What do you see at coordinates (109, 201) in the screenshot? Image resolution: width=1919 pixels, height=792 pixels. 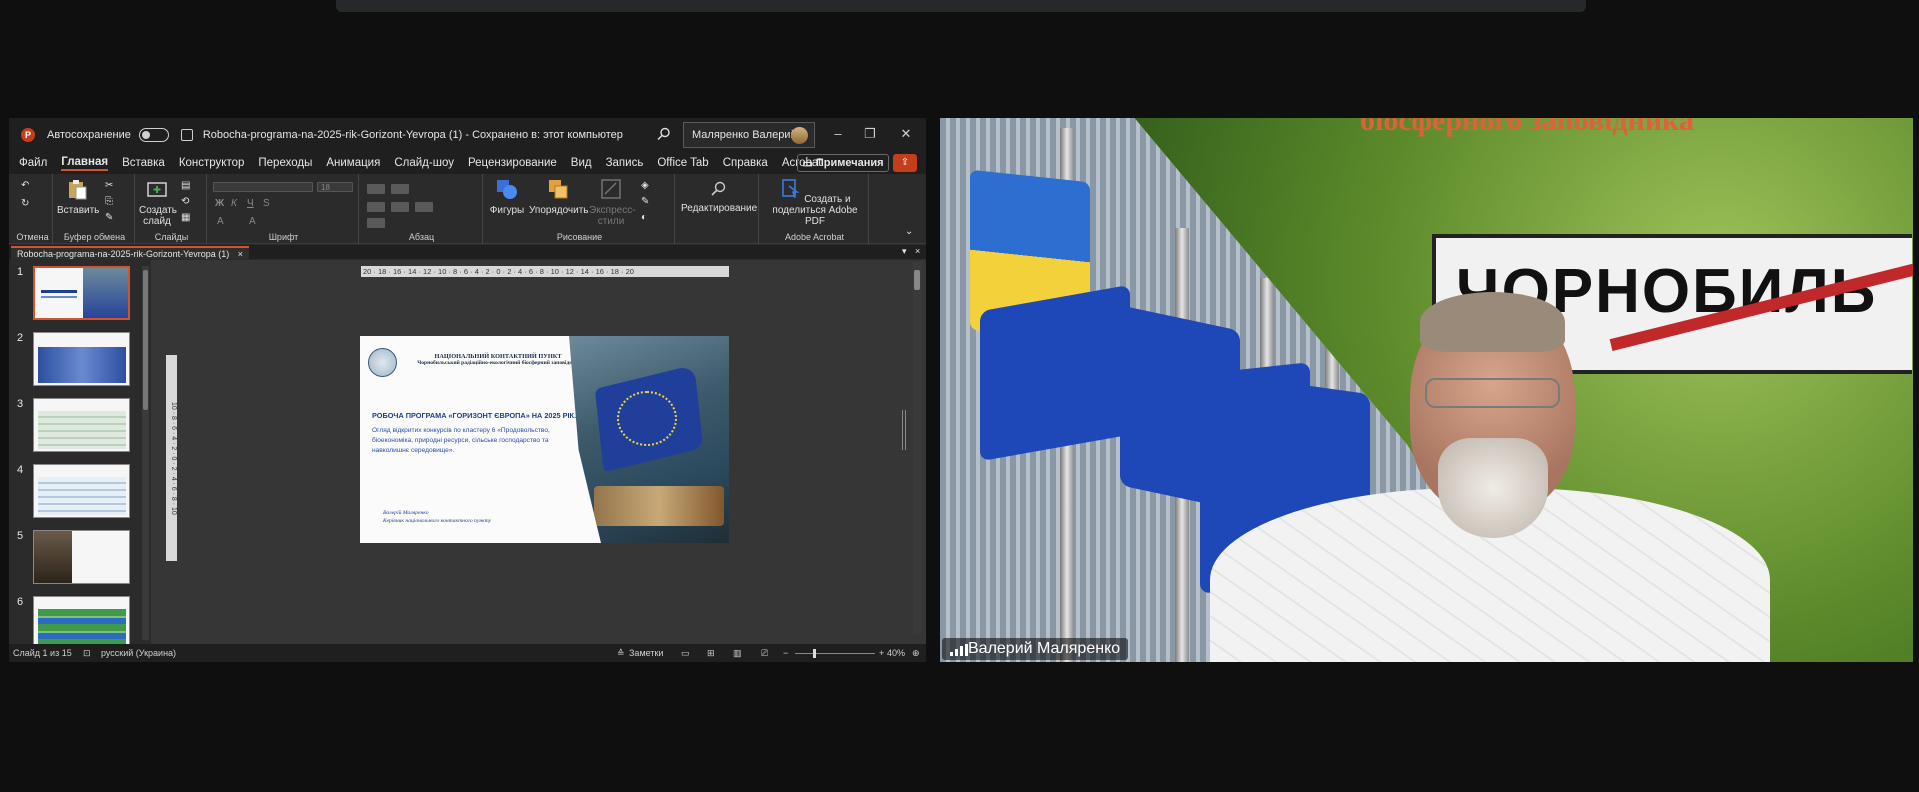 I see `copy-icon: ⎘` at bounding box center [109, 201].